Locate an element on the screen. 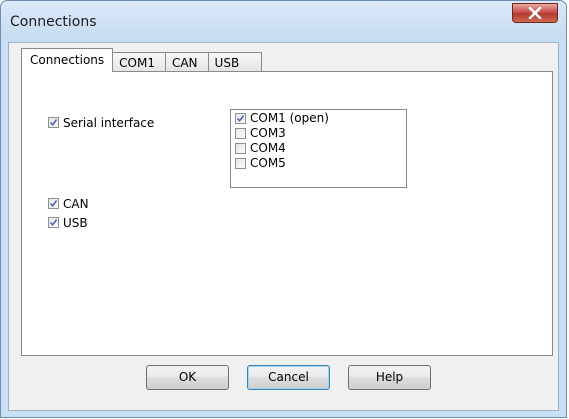 This screenshot has width=569, height=419. cancel-button: Cancel is located at coordinates (288, 377).